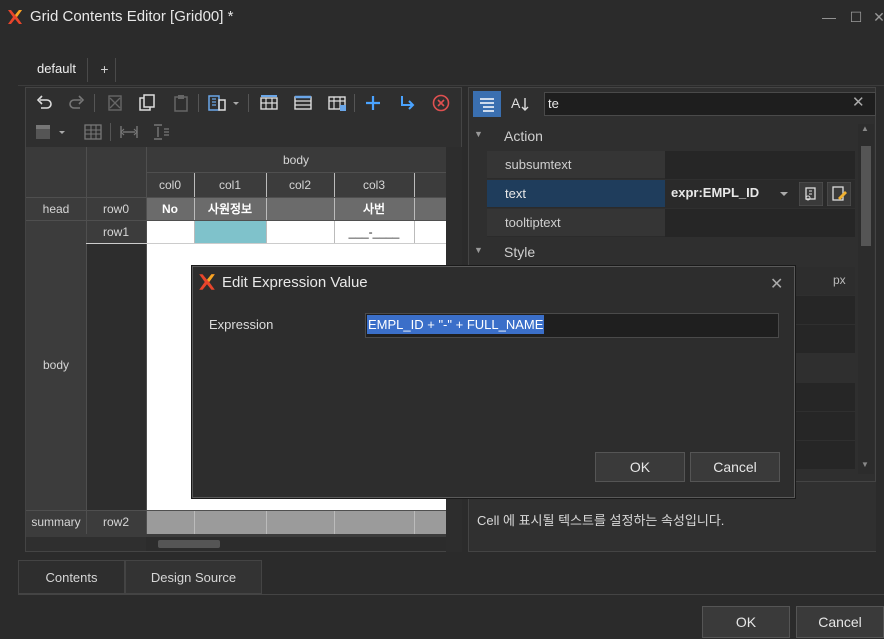  What do you see at coordinates (337, 103) in the screenshot?
I see `merge-cells-icon` at bounding box center [337, 103].